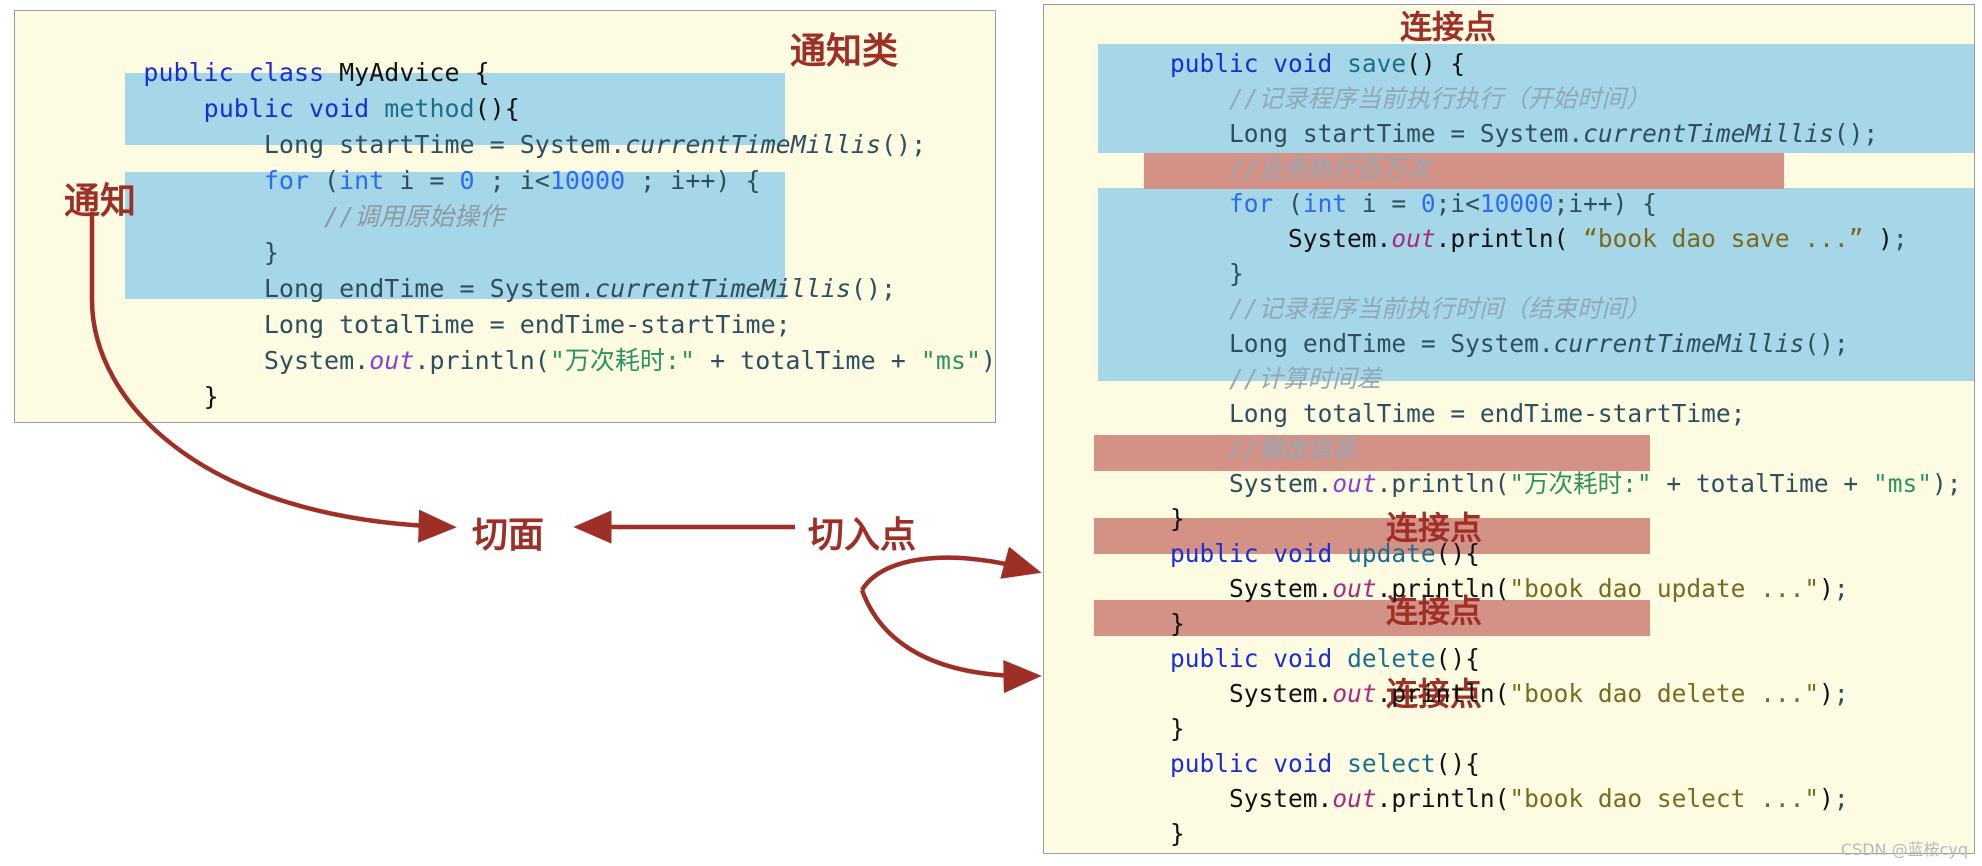 Image resolution: width=1982 pixels, height=866 pixels. I want to click on label-advice-class: 通知类, so click(844, 51).